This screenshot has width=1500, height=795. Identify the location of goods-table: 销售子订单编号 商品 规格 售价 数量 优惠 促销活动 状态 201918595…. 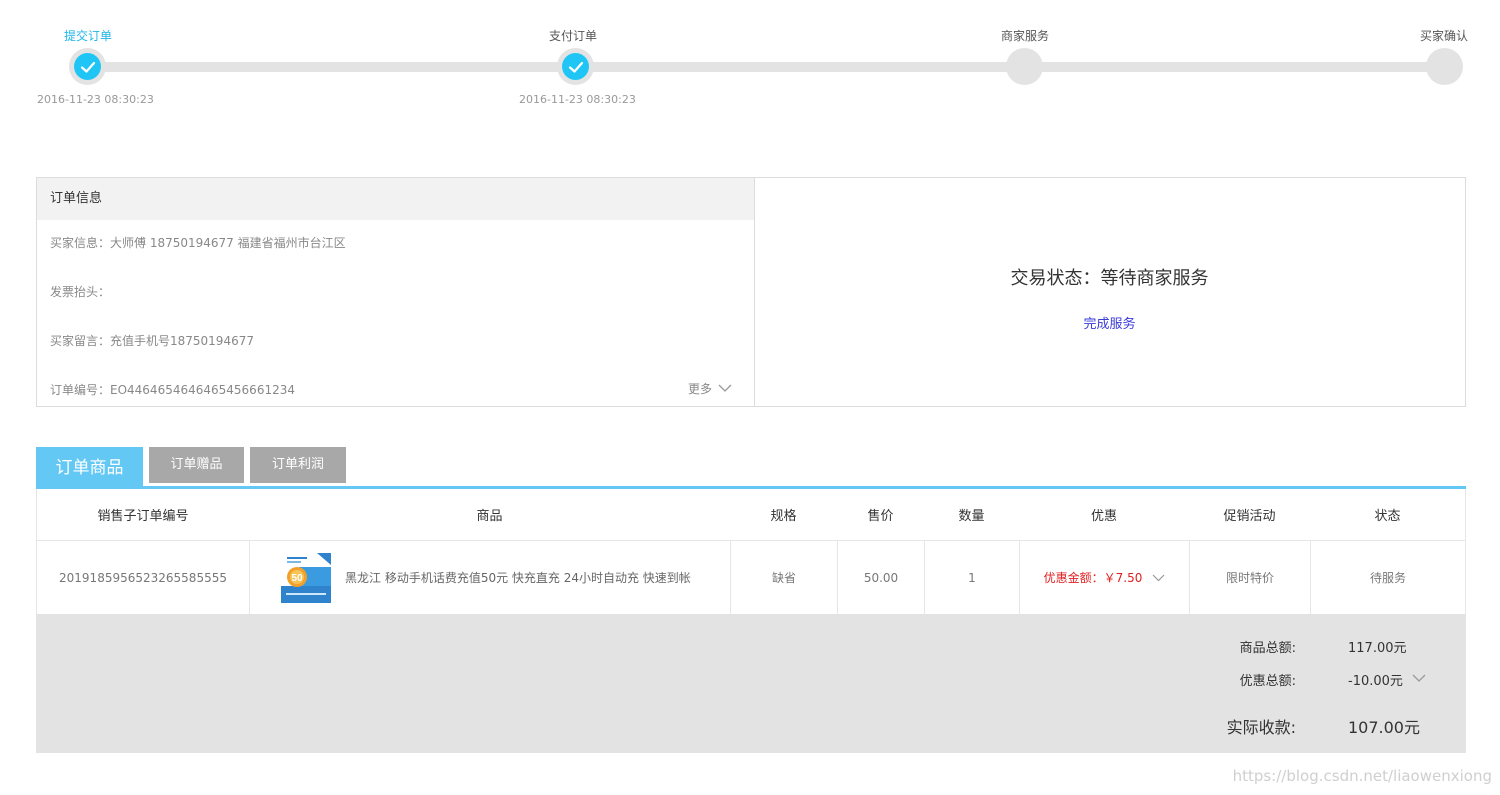
(751, 551).